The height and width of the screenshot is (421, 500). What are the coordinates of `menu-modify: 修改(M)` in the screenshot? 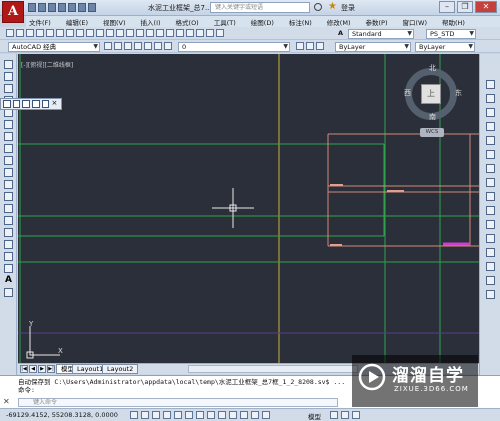 It's located at (339, 22).